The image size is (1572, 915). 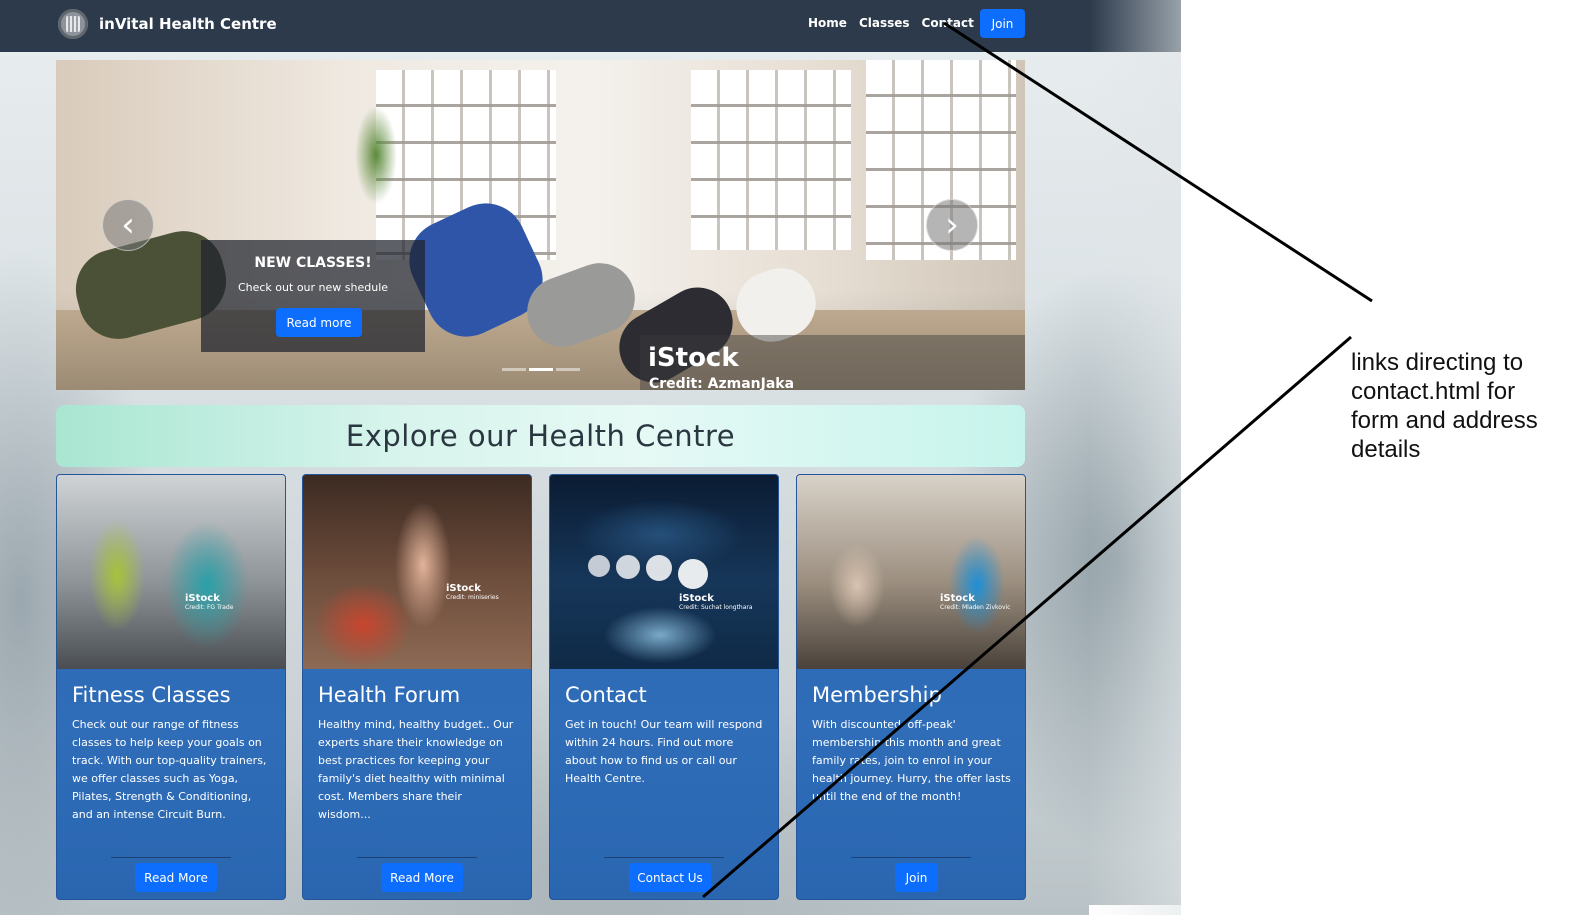 What do you see at coordinates (670, 877) in the screenshot?
I see `contact-us-button: Contact Us` at bounding box center [670, 877].